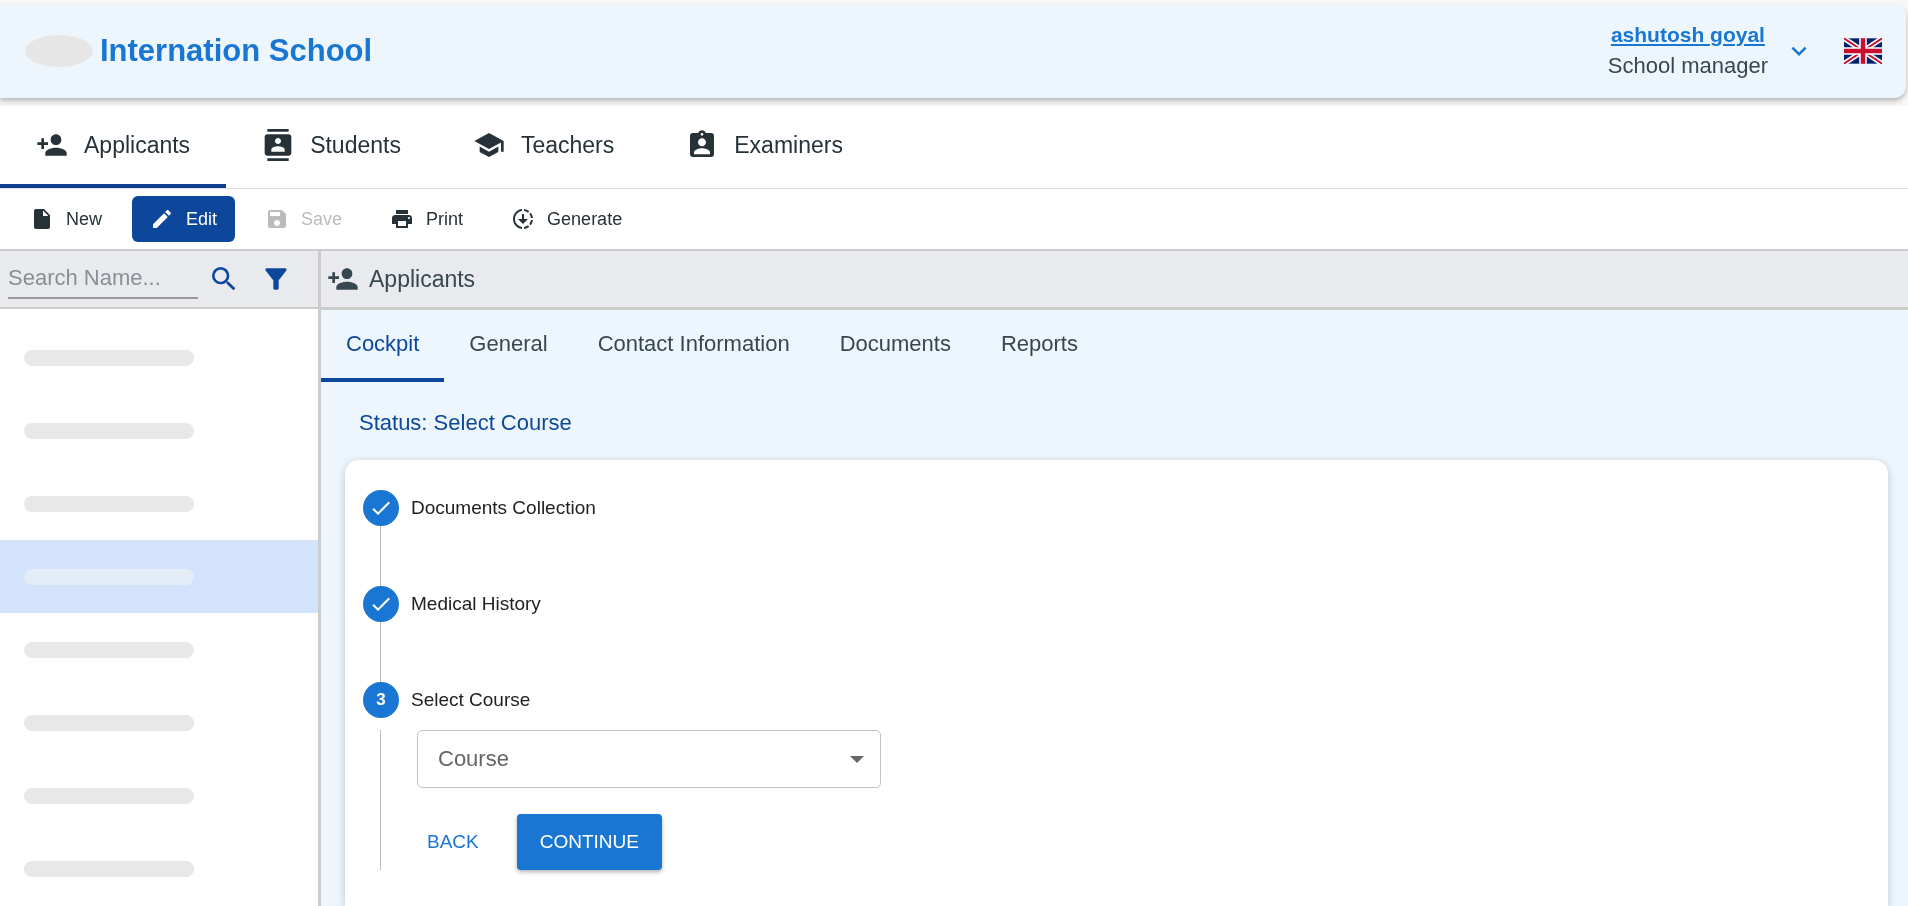 Image resolution: width=1908 pixels, height=906 pixels. What do you see at coordinates (381, 700) in the screenshot?
I see `step-number: 3` at bounding box center [381, 700].